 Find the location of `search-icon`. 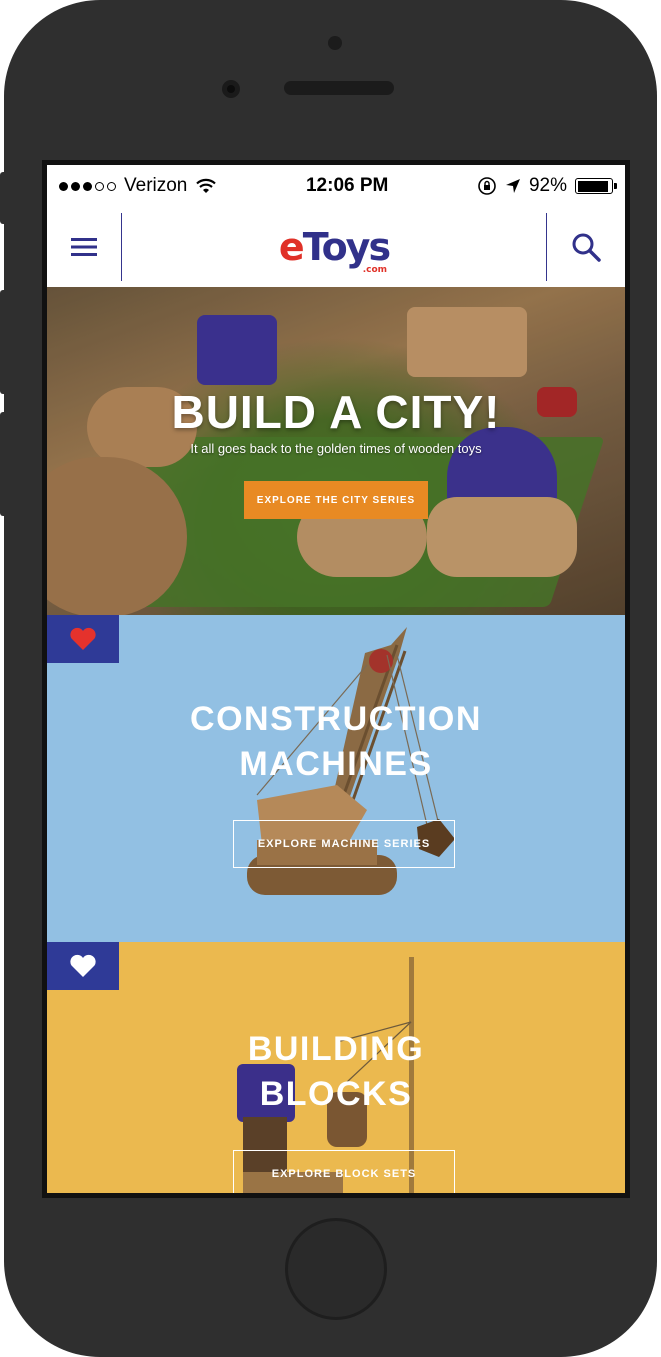

search-icon is located at coordinates (586, 247).